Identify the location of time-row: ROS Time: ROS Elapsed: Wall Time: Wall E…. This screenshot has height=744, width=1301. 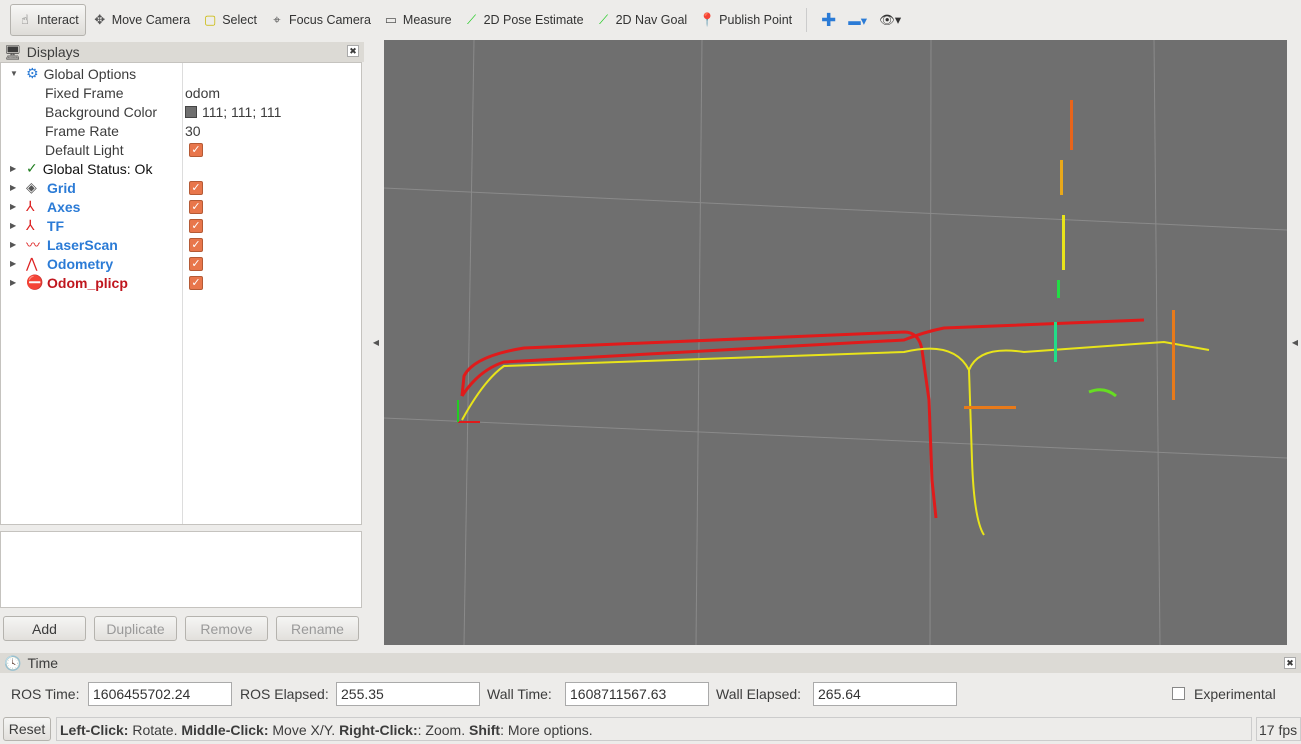
(650, 694).